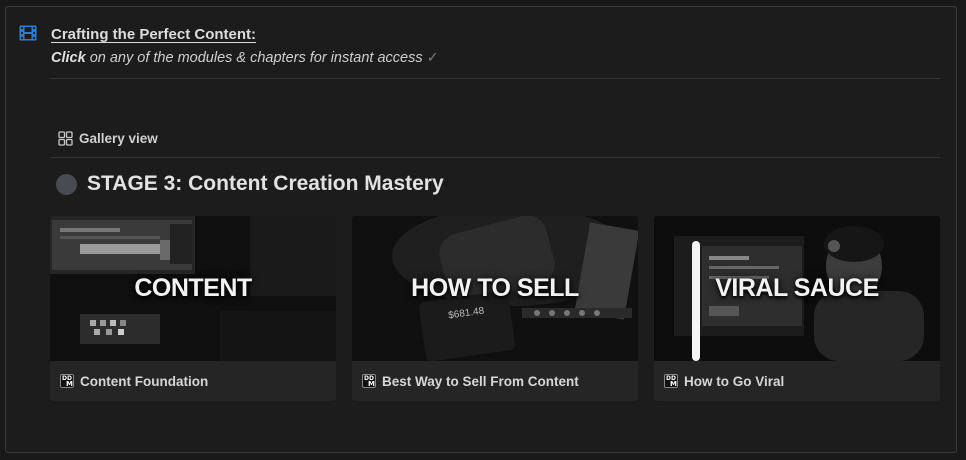  I want to click on subtitle-click-word: Click, so click(68, 58).